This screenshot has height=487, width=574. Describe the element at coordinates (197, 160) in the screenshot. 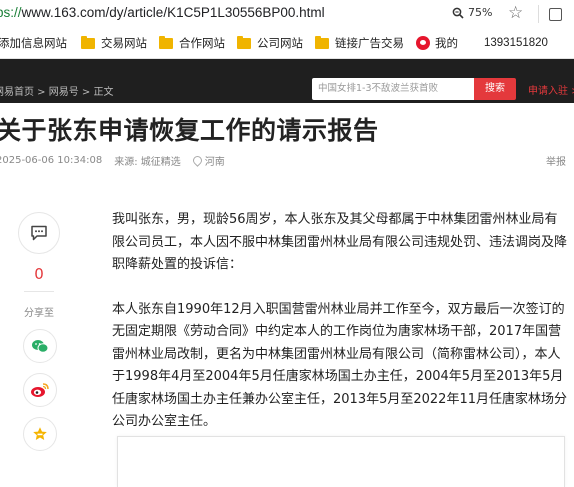

I see `location-pin-icon` at that location.